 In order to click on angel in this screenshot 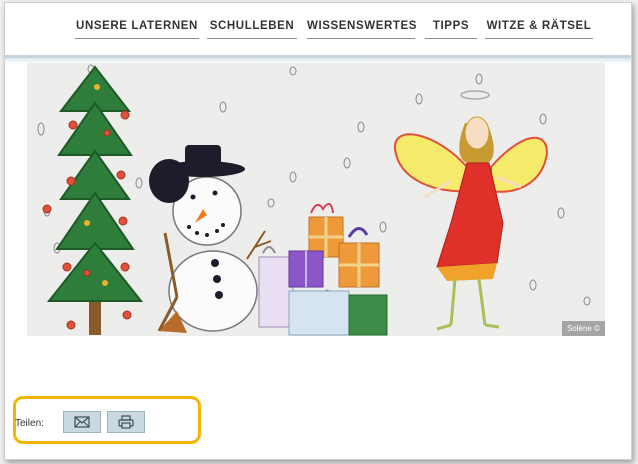, I will do `click(471, 210)`.